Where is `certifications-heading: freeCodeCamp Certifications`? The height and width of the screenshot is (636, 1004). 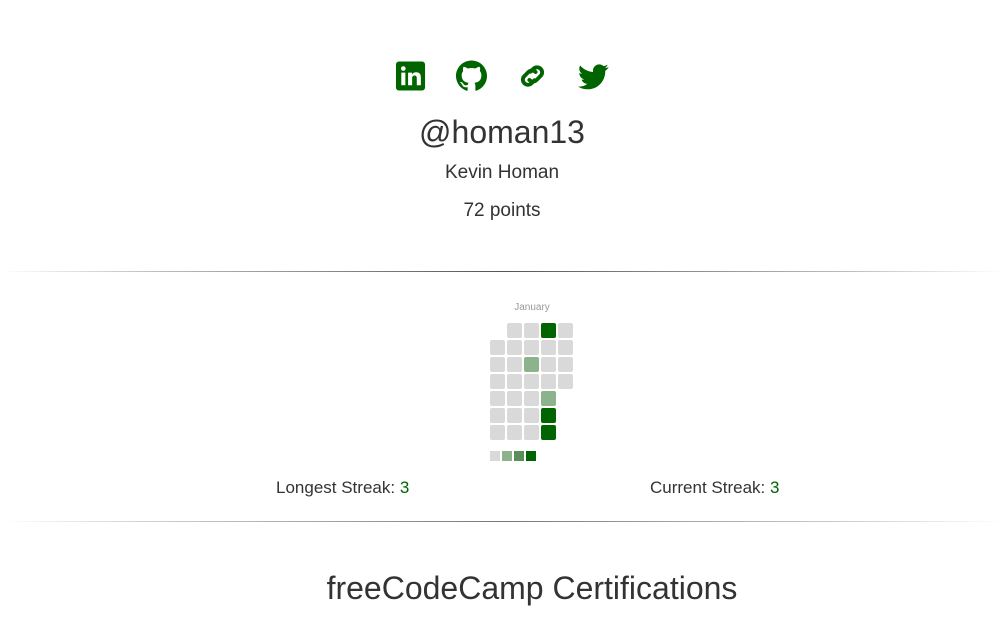
certifications-heading: freeCodeCamp Certifications is located at coordinates (532, 588).